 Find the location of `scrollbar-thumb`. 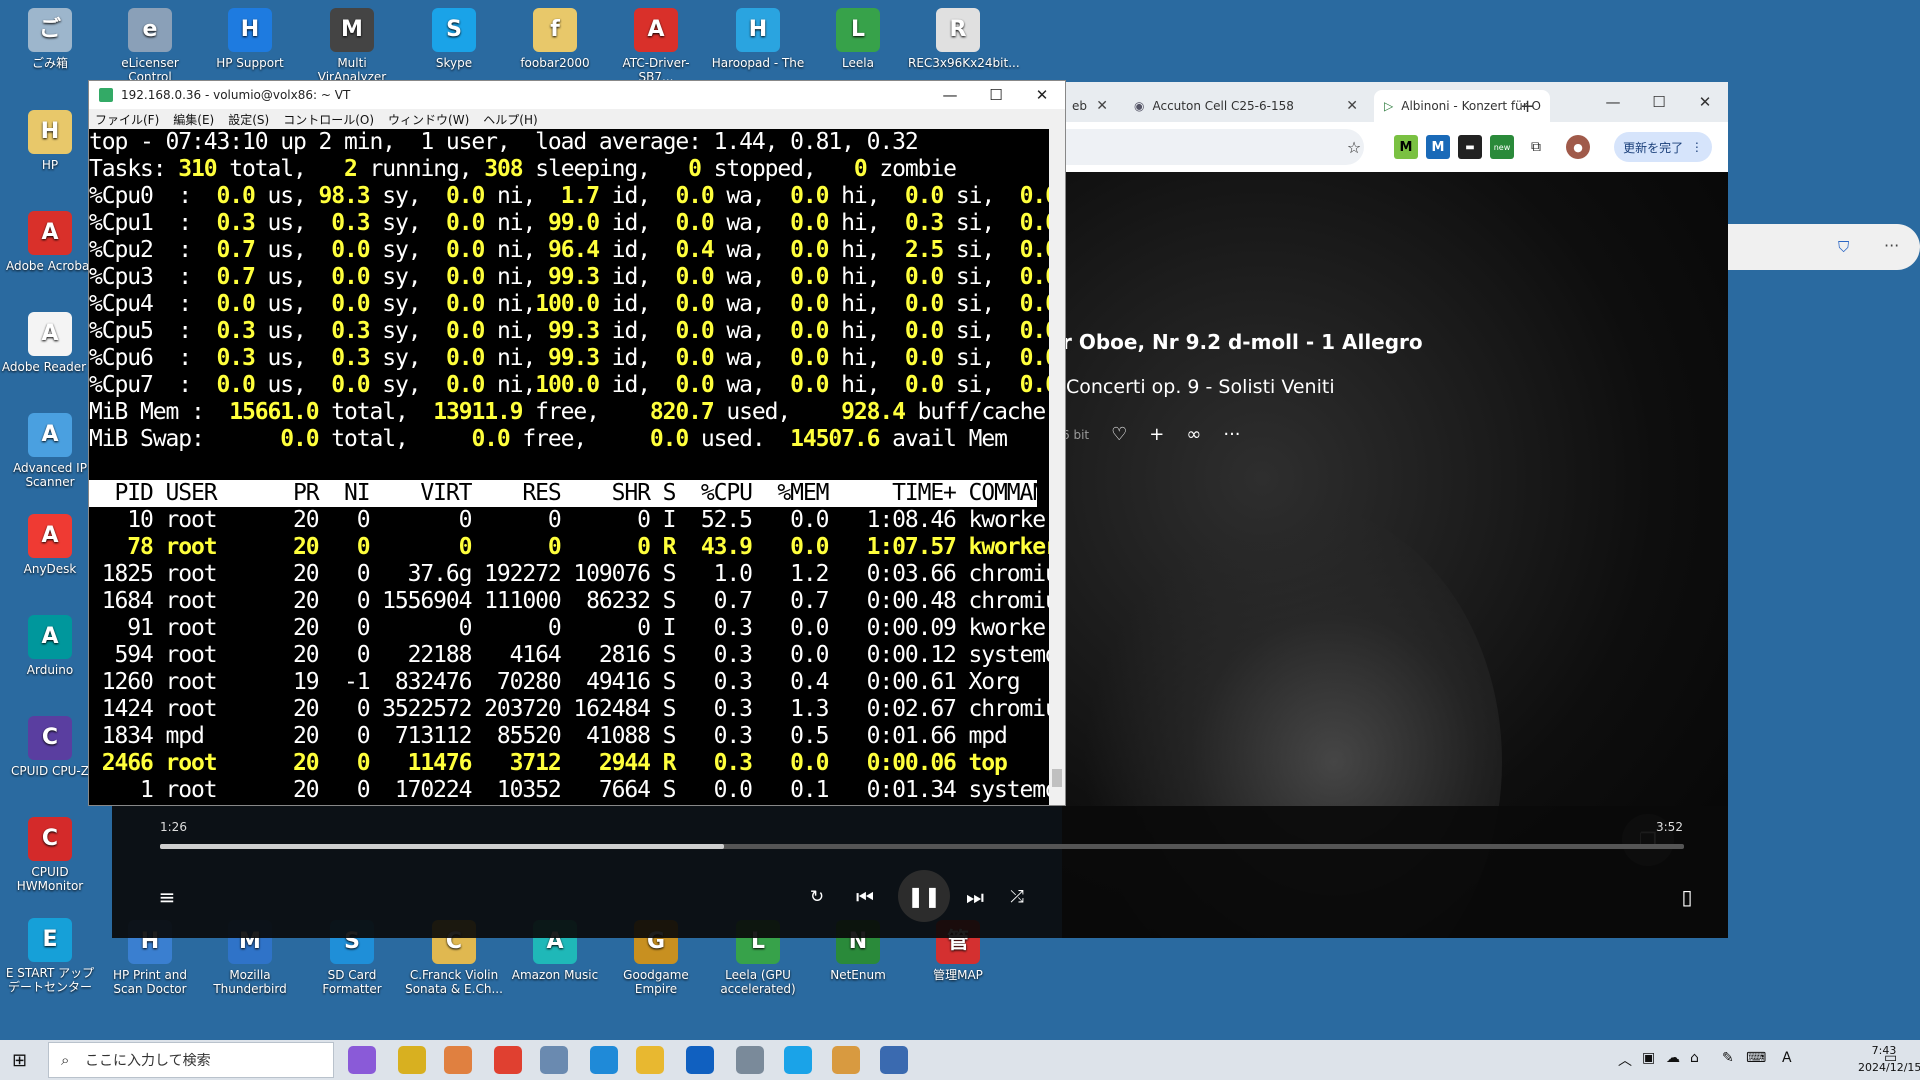

scrollbar-thumb is located at coordinates (1057, 778).